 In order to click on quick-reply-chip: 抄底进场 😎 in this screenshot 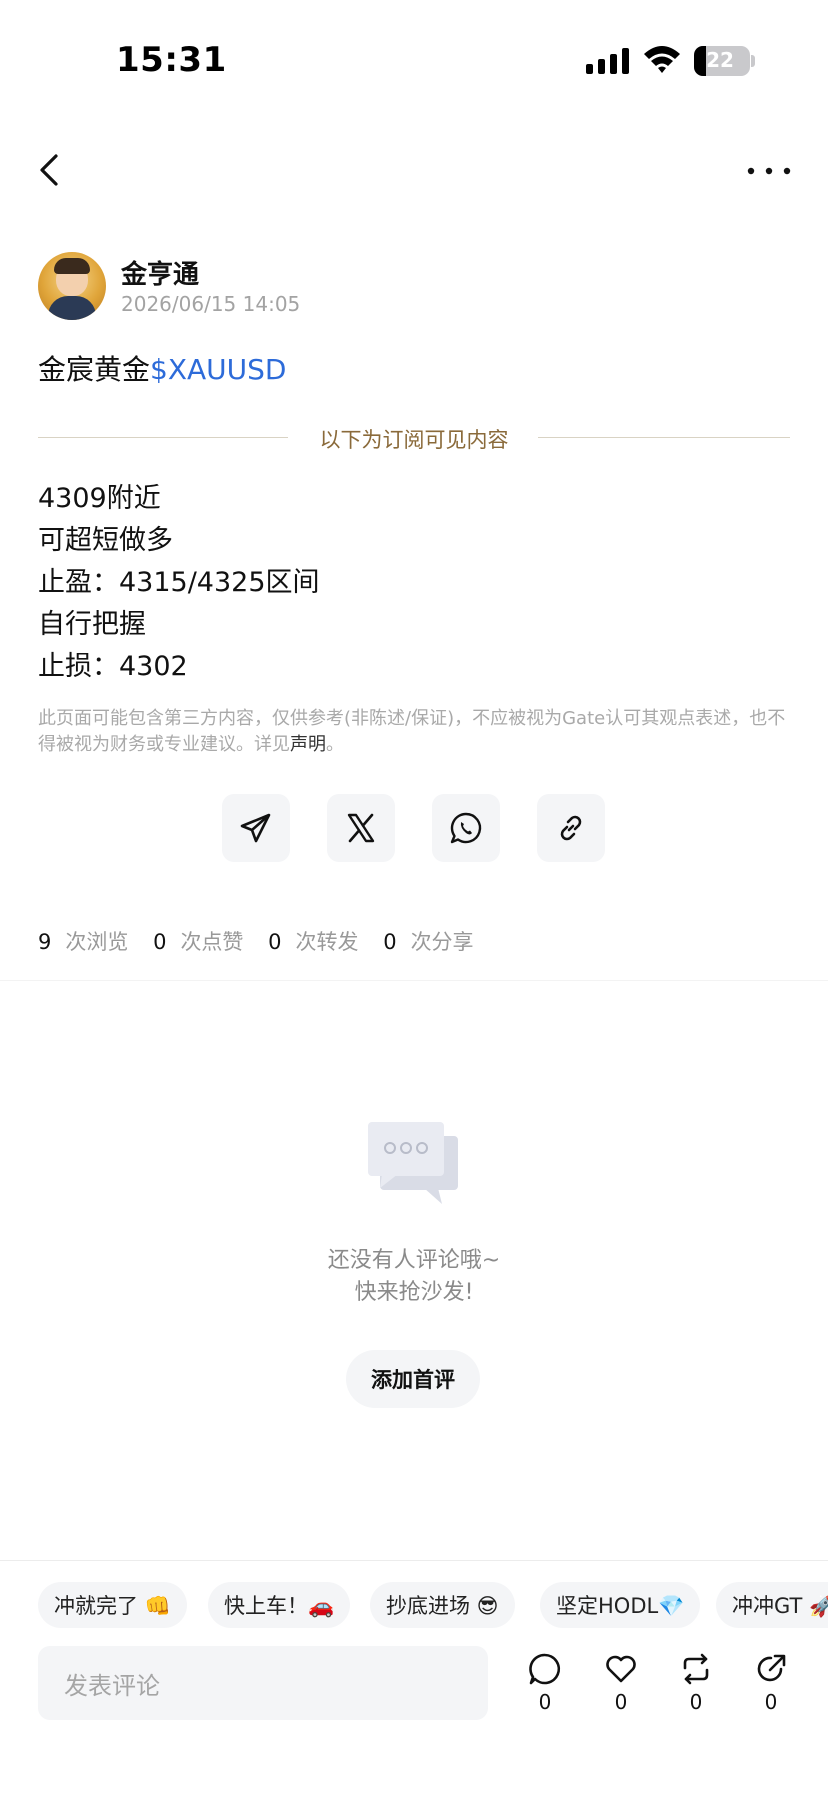, I will do `click(442, 1605)`.